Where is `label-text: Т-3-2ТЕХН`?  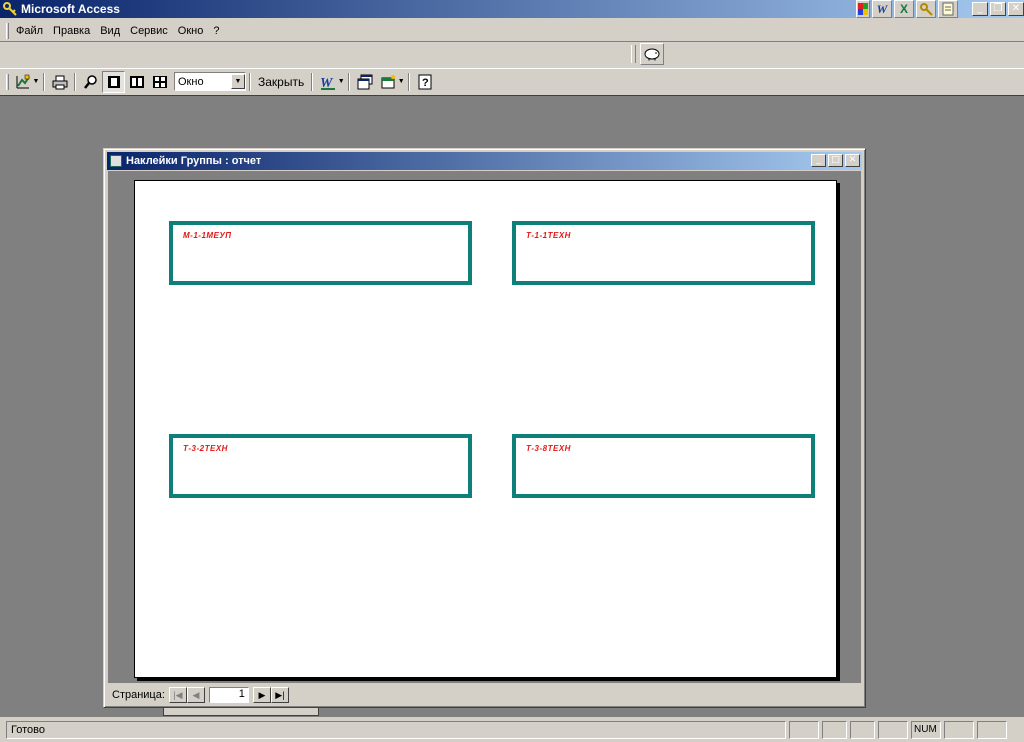
label-text: Т-3-2ТЕХН is located at coordinates (205, 448).